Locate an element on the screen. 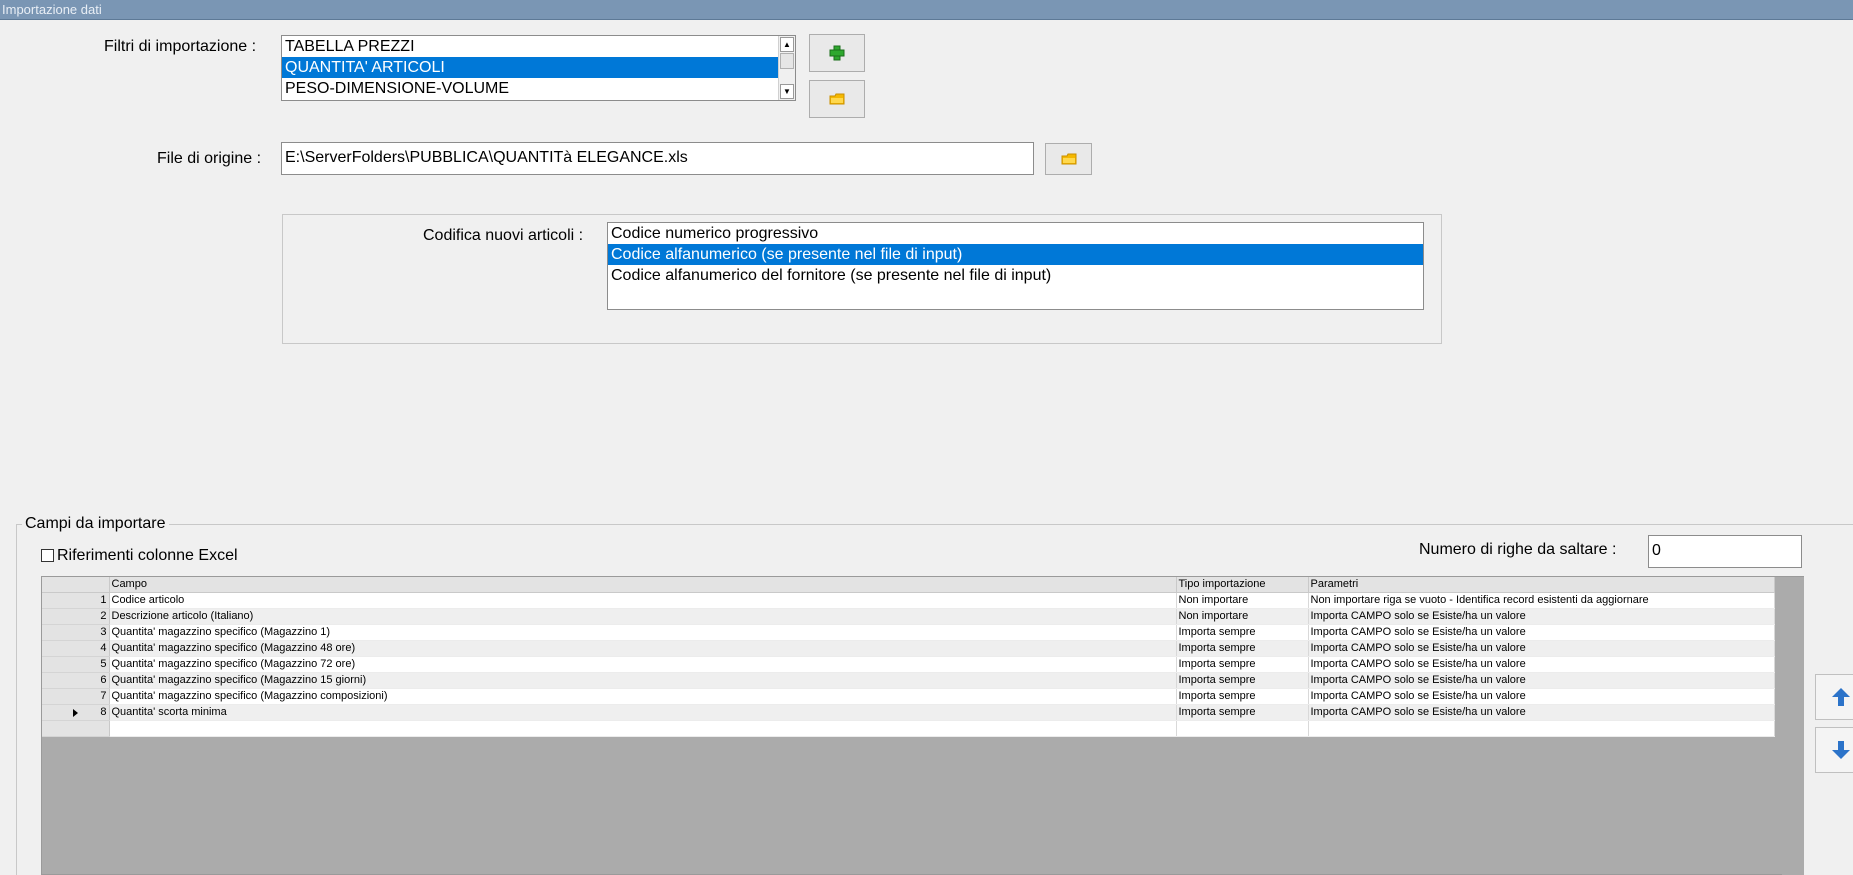 Image resolution: width=1853 pixels, height=875 pixels. browse-file-button is located at coordinates (1068, 159).